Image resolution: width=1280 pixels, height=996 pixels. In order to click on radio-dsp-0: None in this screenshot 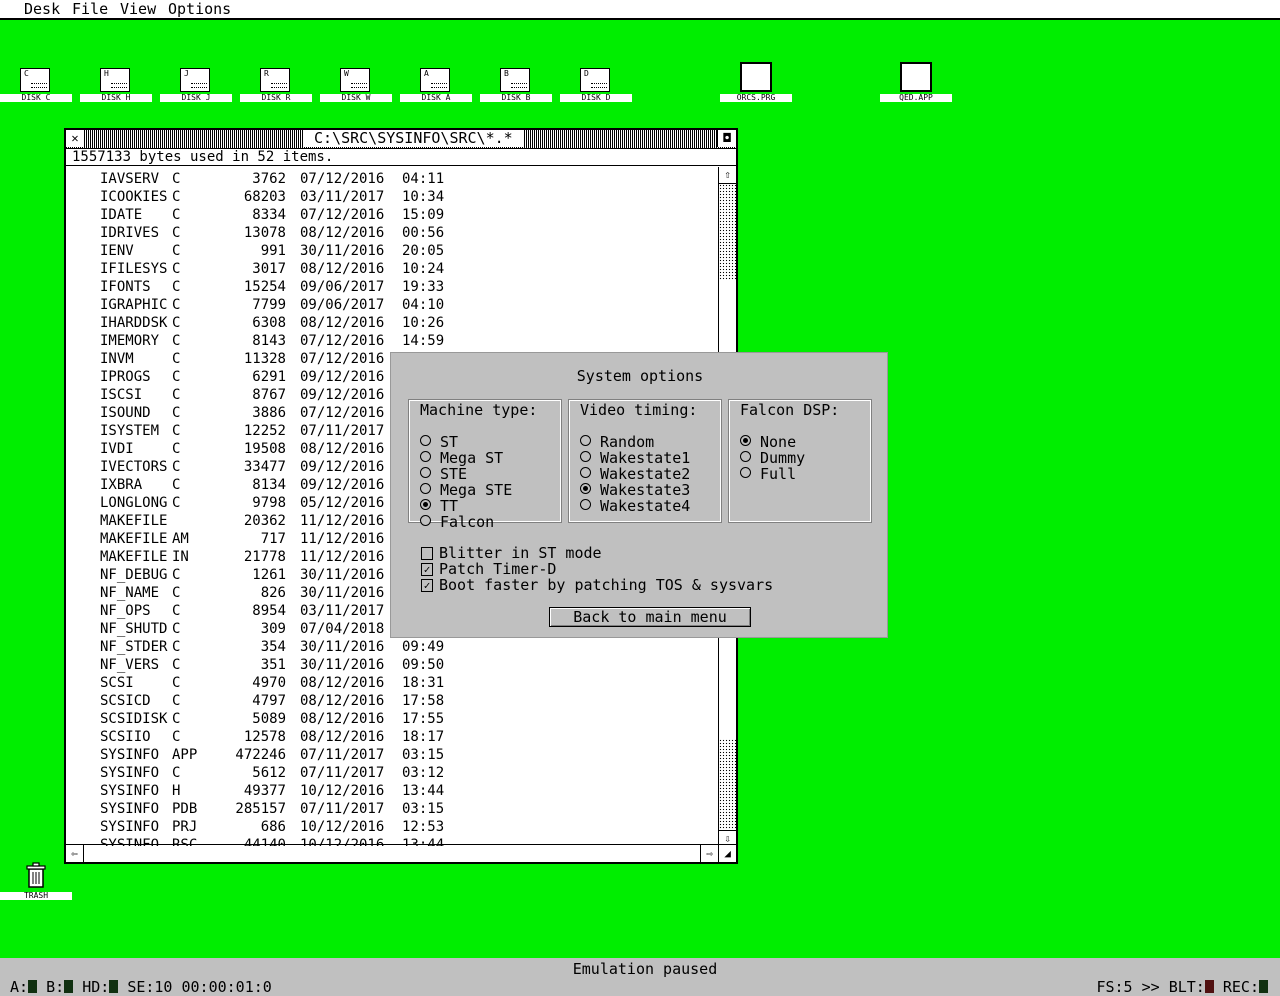, I will do `click(768, 442)`.